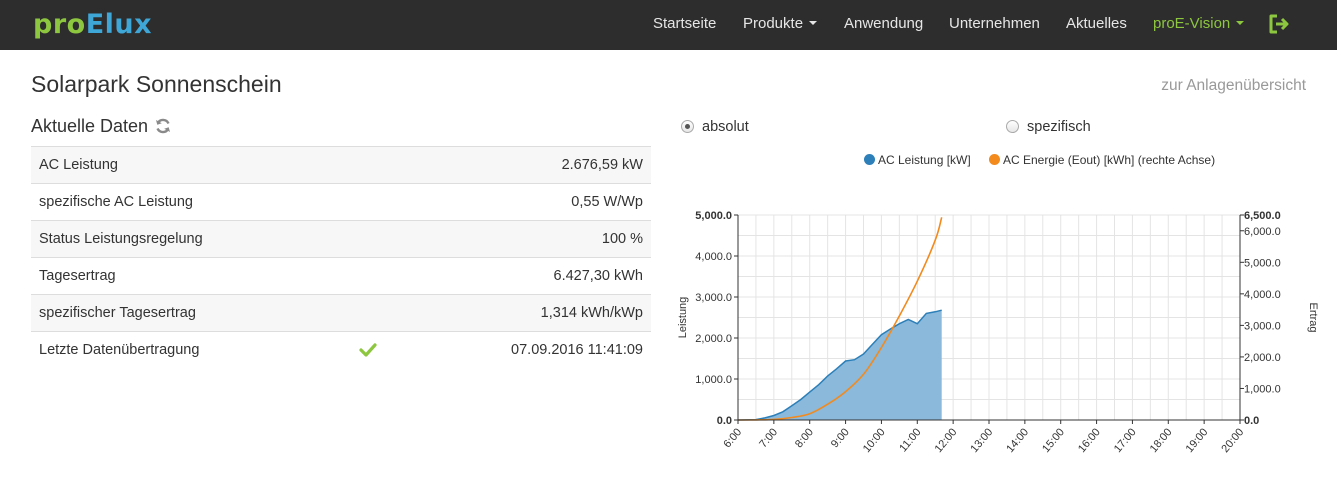 The width and height of the screenshot is (1337, 482). What do you see at coordinates (1279, 24) in the screenshot?
I see `logout-icon` at bounding box center [1279, 24].